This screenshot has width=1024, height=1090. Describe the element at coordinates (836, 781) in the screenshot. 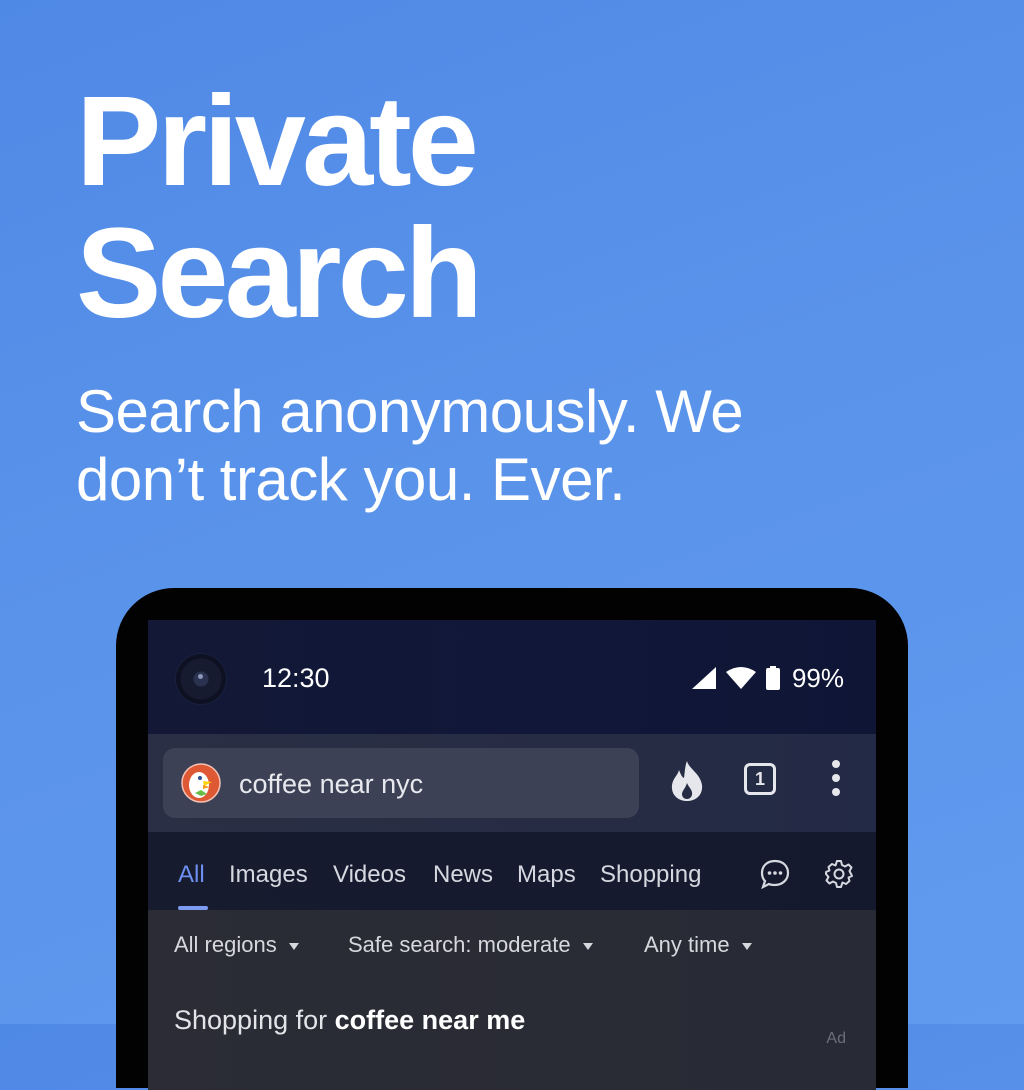

I see `overflow-menu-icon` at that location.